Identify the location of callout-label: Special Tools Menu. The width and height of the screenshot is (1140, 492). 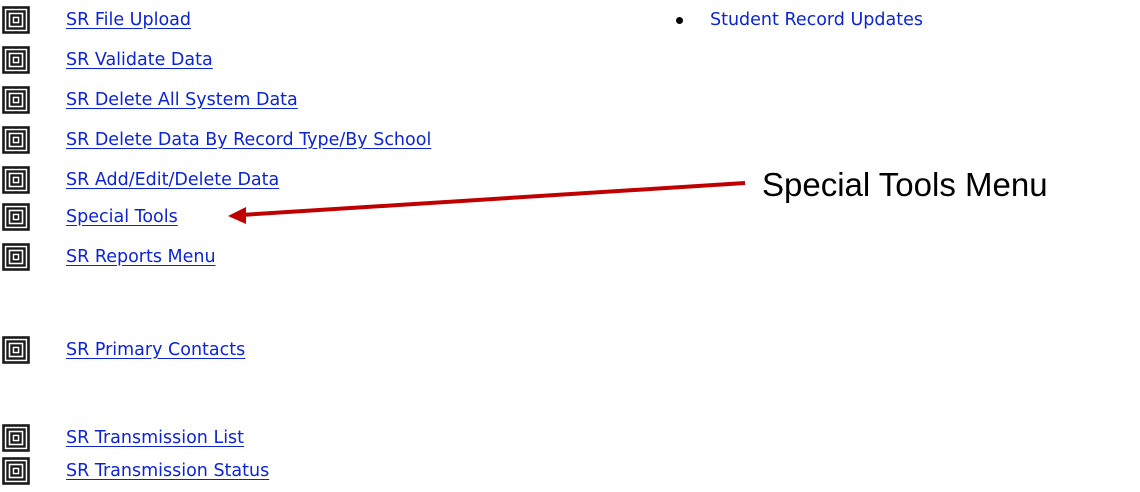
(905, 184).